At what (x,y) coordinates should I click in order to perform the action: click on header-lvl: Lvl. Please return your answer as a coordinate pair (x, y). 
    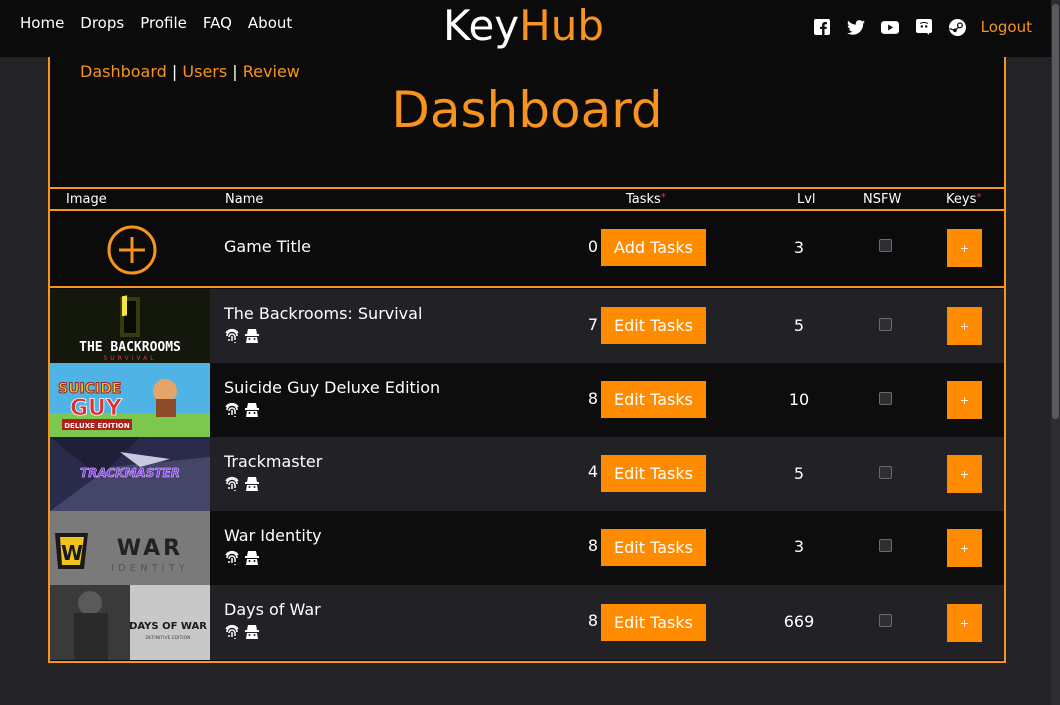
    Looking at the image, I should click on (806, 199).